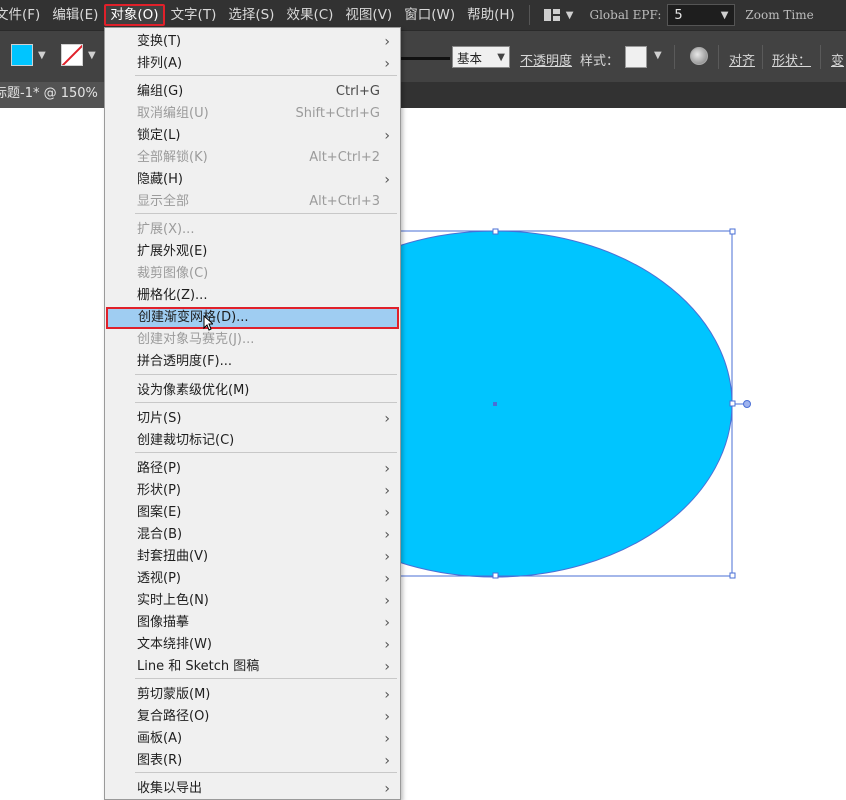  Describe the element at coordinates (252, 419) in the screenshot. I see `menu-item-slice: 切片(S) ›` at that location.